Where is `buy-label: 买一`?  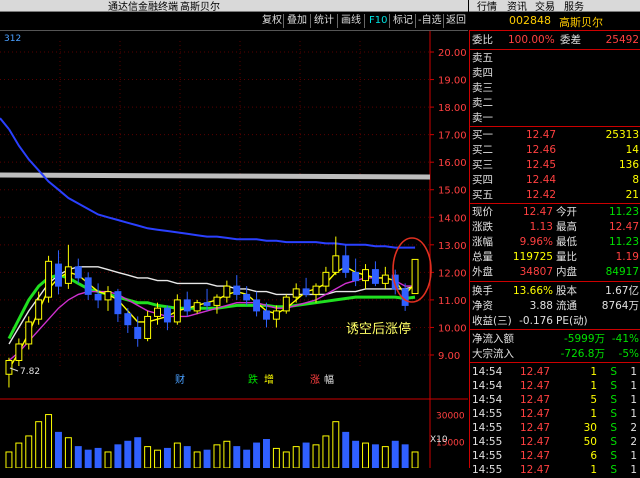
buy-label: 买一 is located at coordinates (482, 135).